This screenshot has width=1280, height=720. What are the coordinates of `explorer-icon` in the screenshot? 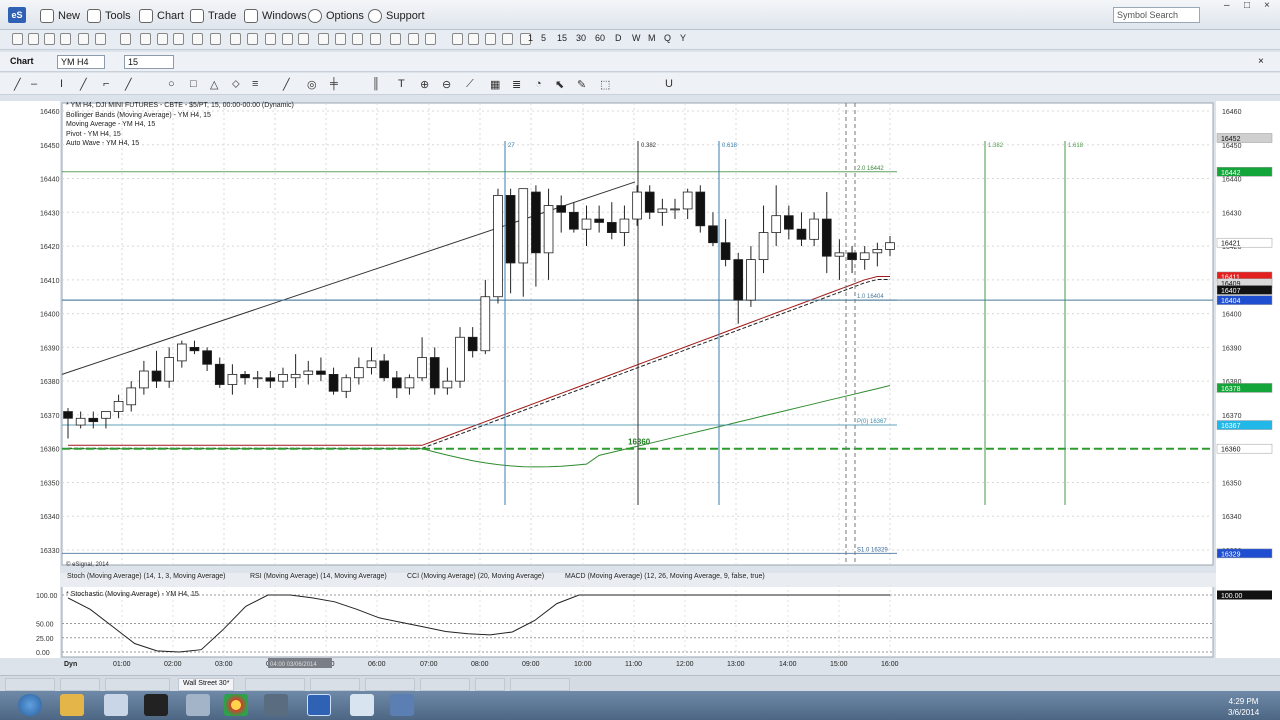 It's located at (72, 705).